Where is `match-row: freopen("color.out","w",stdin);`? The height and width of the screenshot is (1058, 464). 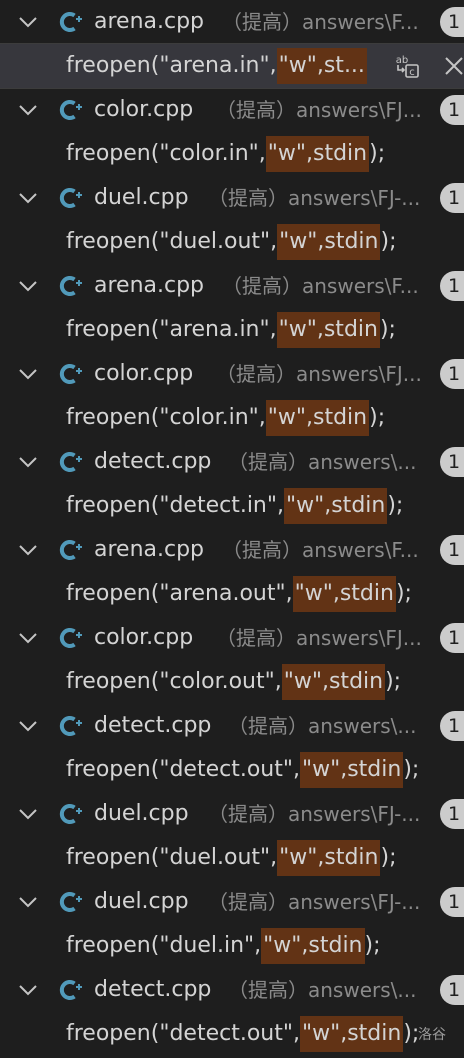 match-row: freopen("color.out","w",stdin); is located at coordinates (232, 682).